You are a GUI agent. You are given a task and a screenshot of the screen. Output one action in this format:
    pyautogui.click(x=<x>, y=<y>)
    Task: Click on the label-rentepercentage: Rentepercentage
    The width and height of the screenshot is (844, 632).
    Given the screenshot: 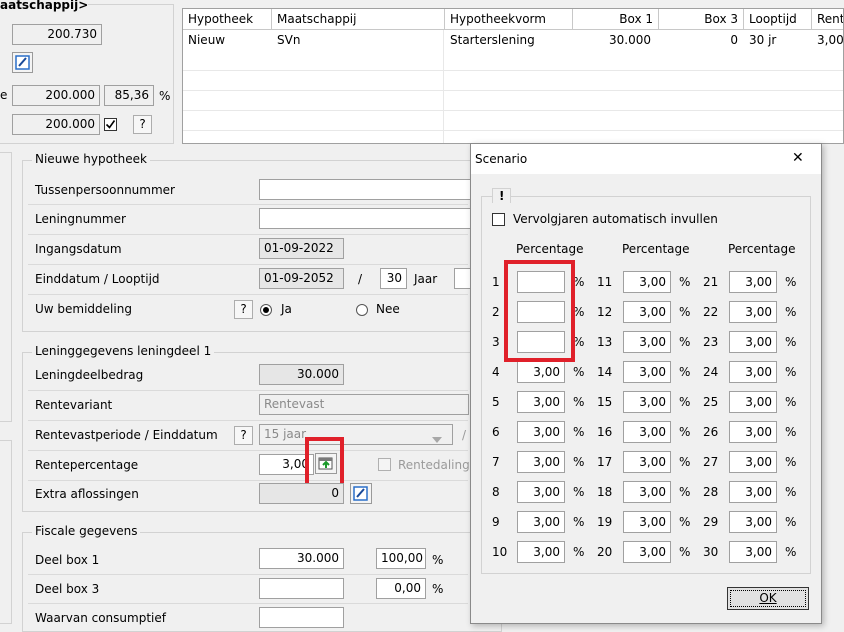 What is the action you would take?
    pyautogui.click(x=87, y=465)
    